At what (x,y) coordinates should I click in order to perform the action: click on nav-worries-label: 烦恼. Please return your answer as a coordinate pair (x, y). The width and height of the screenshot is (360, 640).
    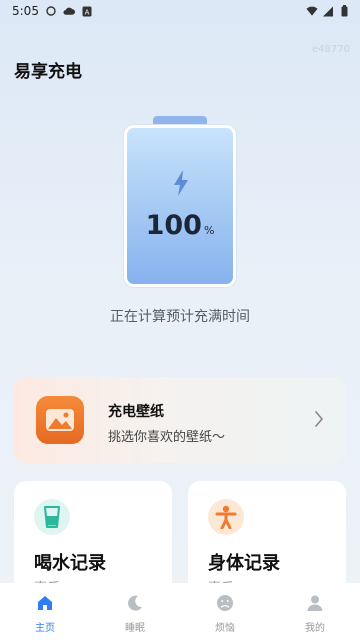
    Looking at the image, I should click on (225, 628).